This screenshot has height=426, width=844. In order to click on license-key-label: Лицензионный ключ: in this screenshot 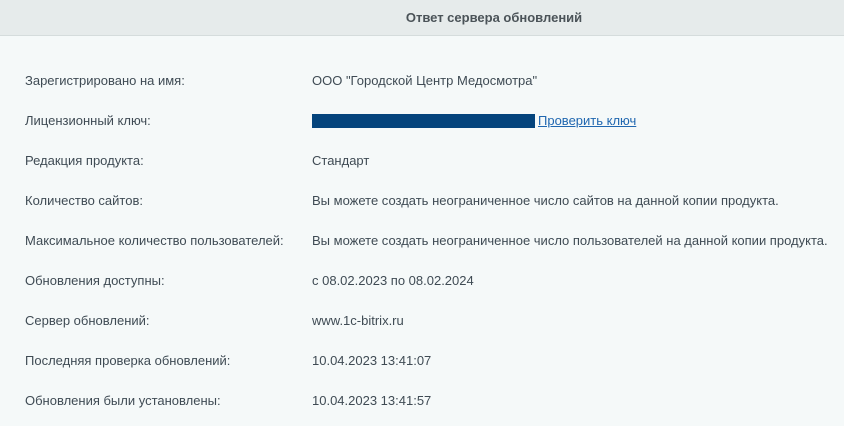, I will do `click(88, 120)`.